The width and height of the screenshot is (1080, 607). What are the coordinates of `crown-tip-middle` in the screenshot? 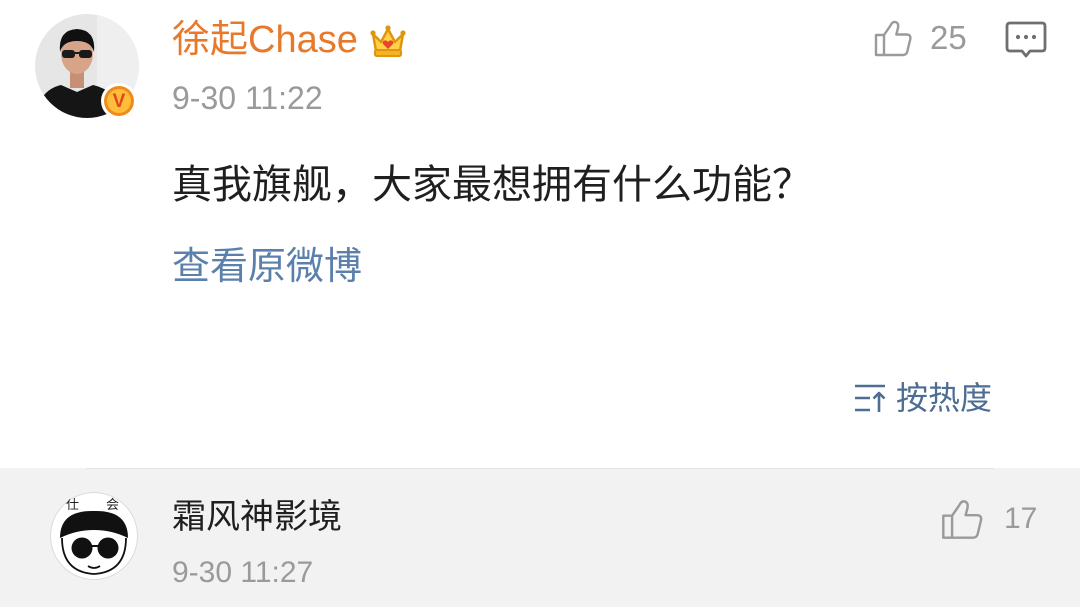 It's located at (388, 28).